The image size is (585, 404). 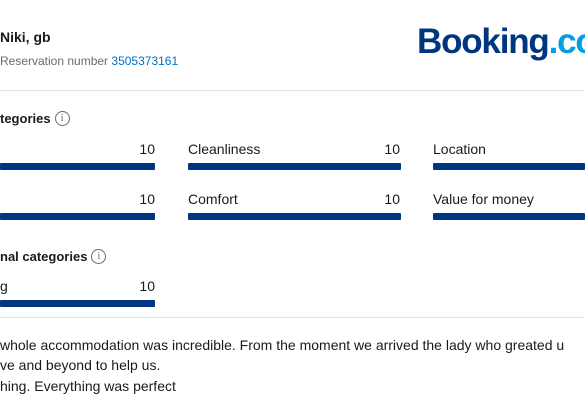 What do you see at coordinates (483, 41) in the screenshot?
I see `logo-text: Booking` at bounding box center [483, 41].